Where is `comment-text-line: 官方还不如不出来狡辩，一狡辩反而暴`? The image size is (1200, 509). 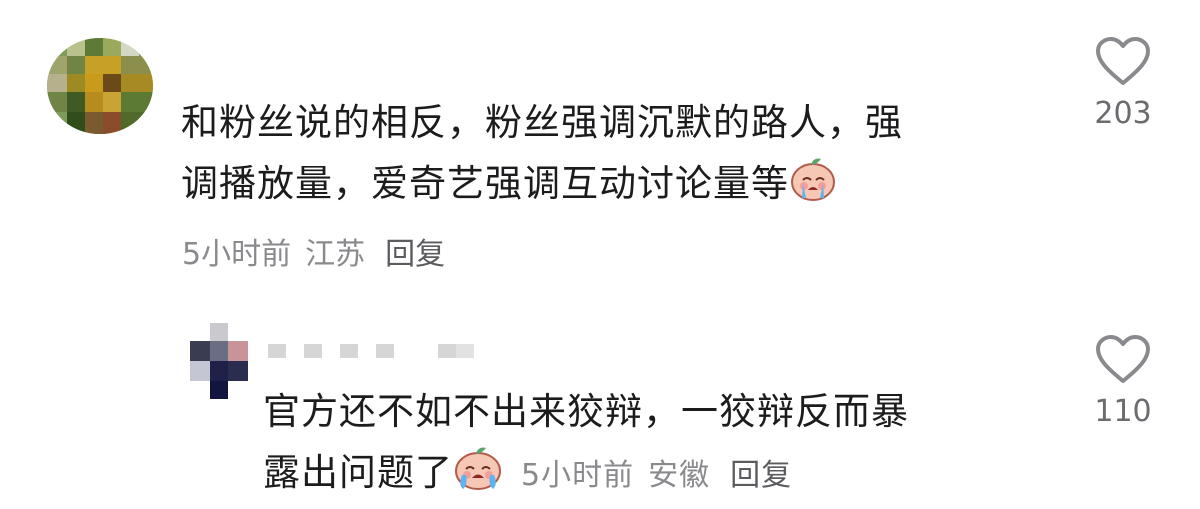
comment-text-line: 官方还不如不出来狡辩，一狡辩反而暴 is located at coordinates (586, 411).